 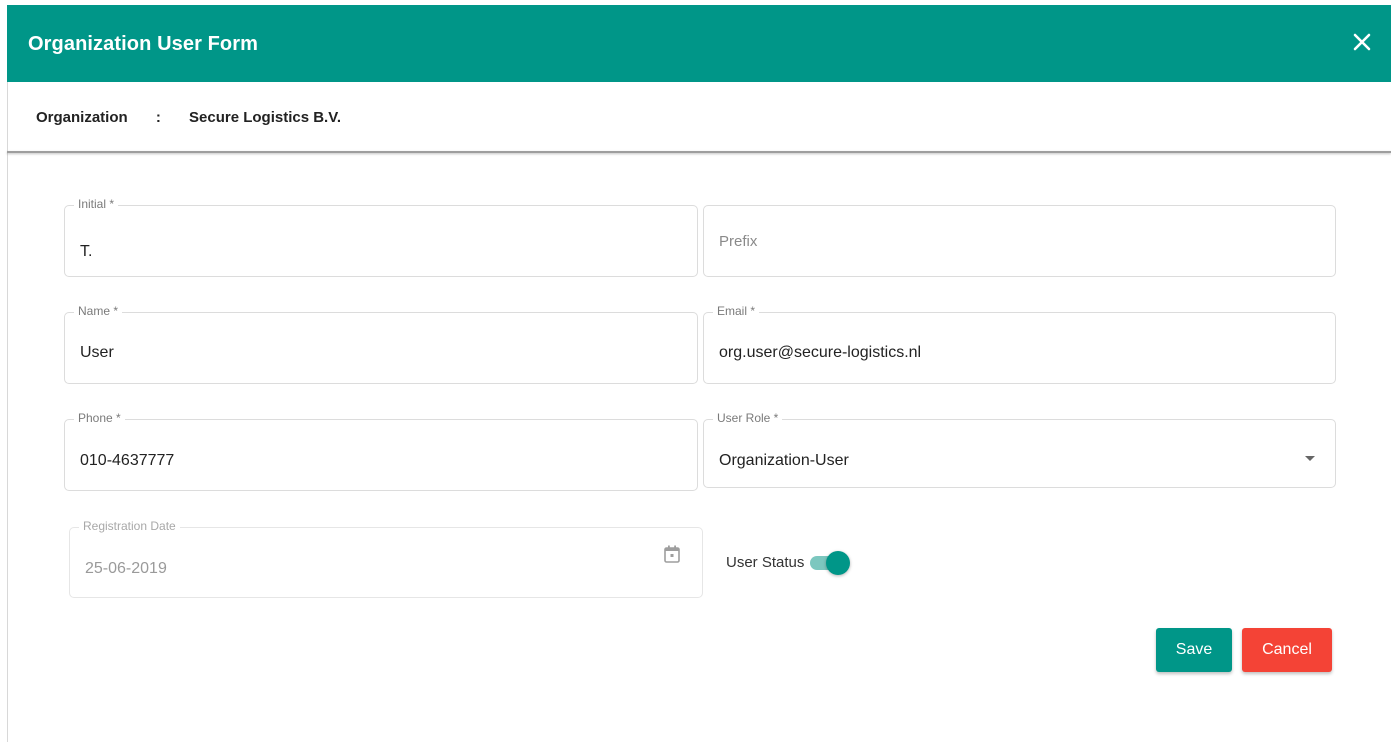 I want to click on calendar-icon, so click(x=672, y=554).